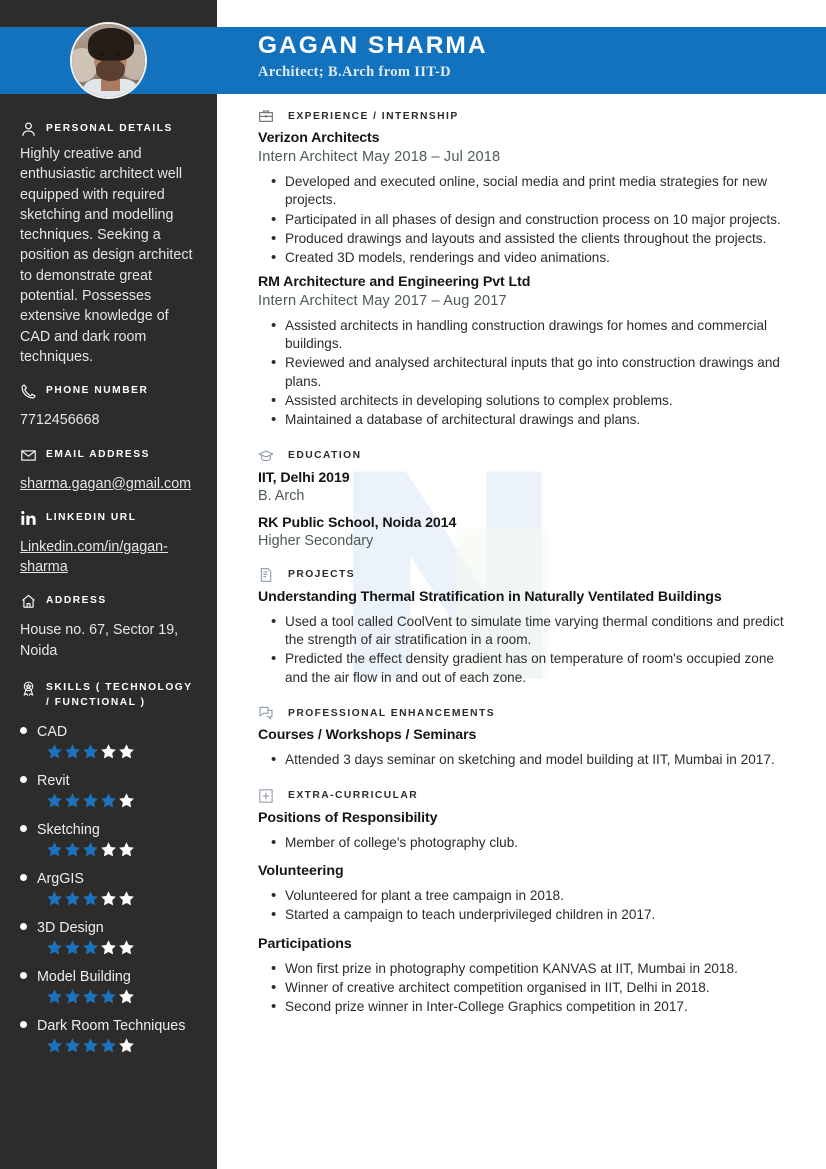 This screenshot has height=1169, width=826. What do you see at coordinates (109, 601) in the screenshot?
I see `sidebar-section-address: Address` at bounding box center [109, 601].